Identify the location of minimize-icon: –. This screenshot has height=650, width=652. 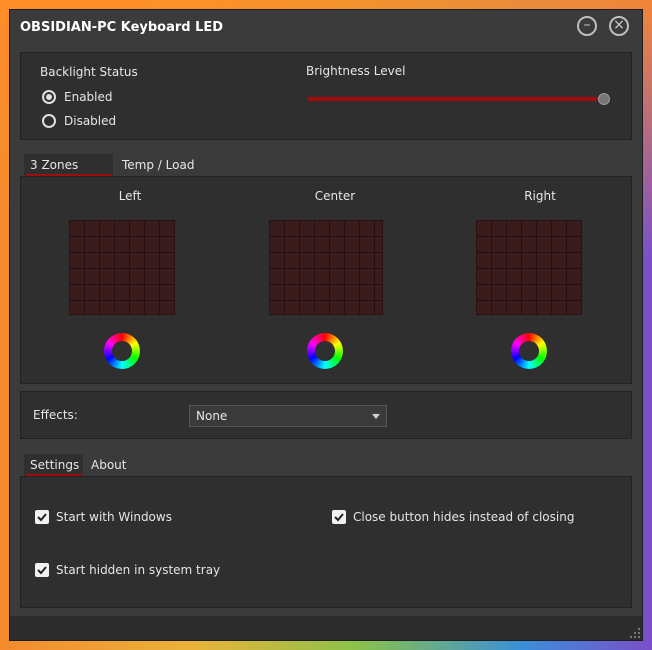
(587, 26).